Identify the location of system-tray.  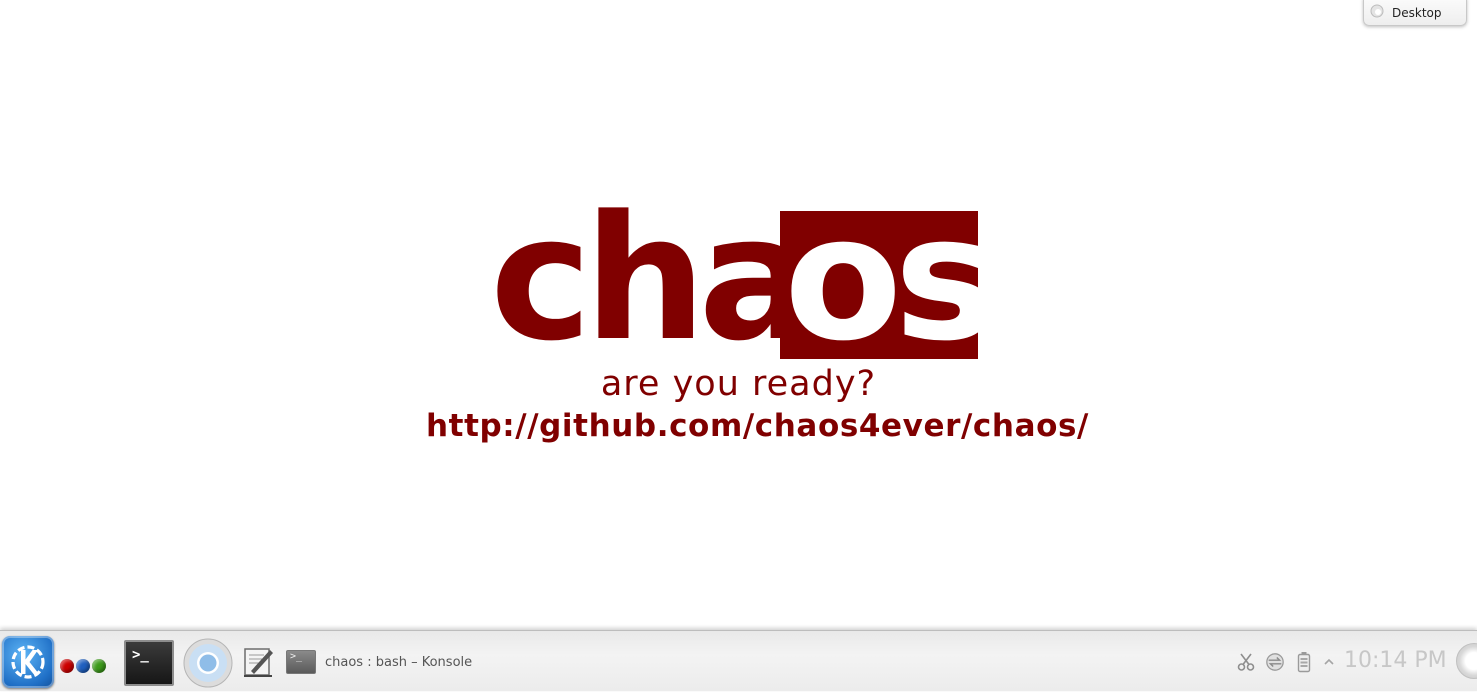
(1285, 662).